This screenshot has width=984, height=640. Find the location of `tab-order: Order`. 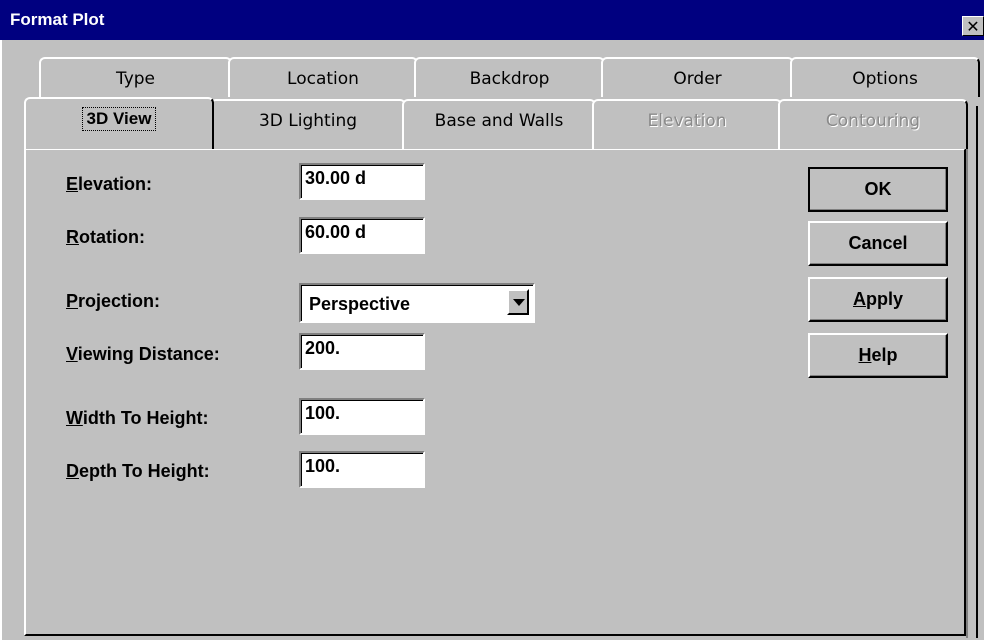

tab-order: Order is located at coordinates (697, 77).